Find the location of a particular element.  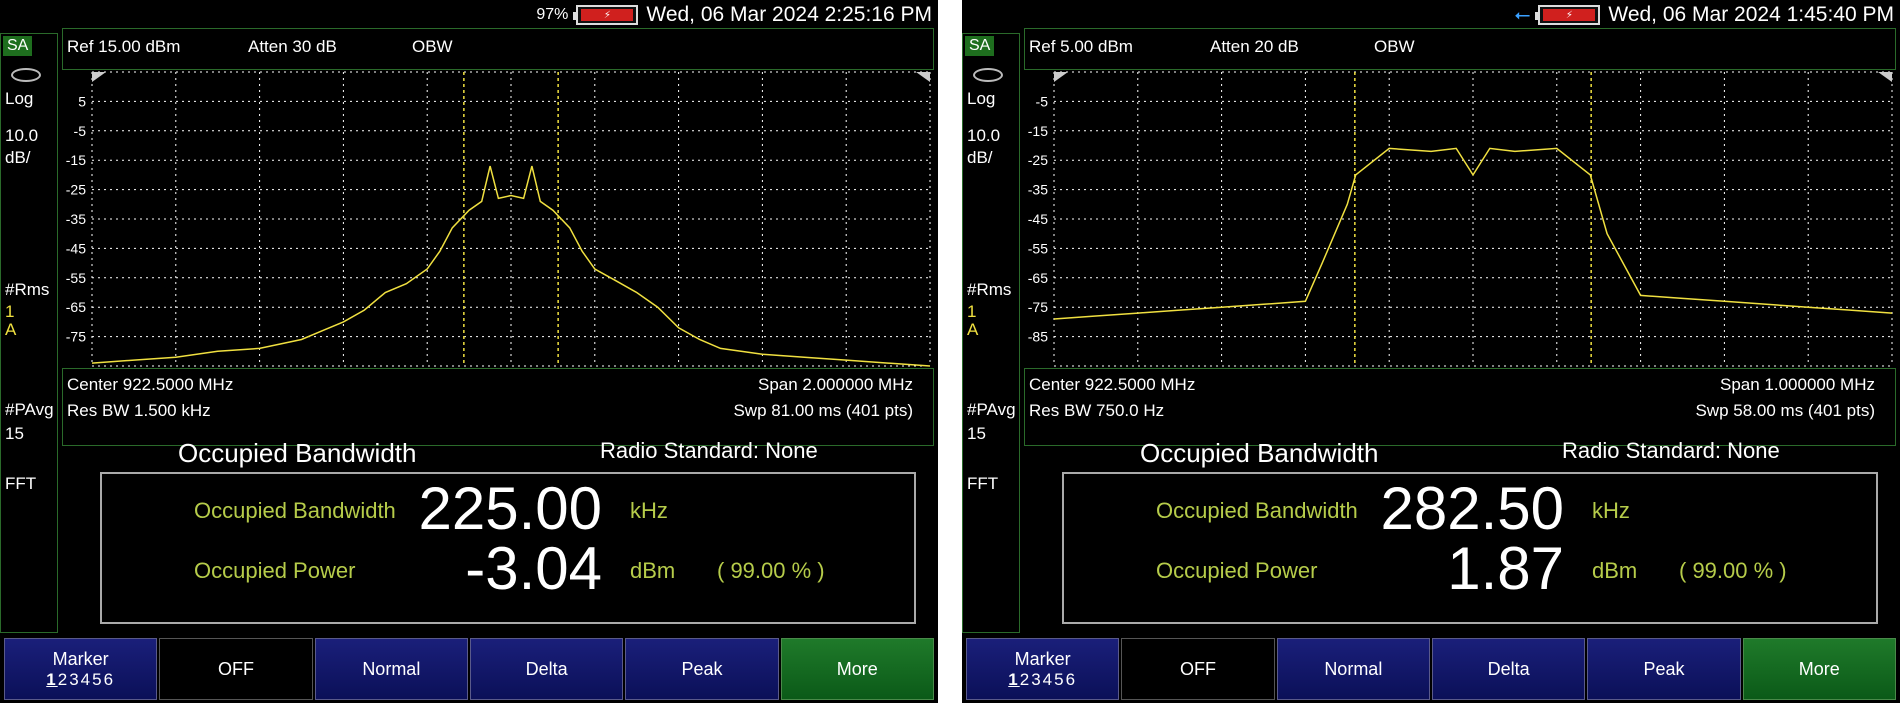

ref-level: Ref 5.00 dBm is located at coordinates (1081, 46).